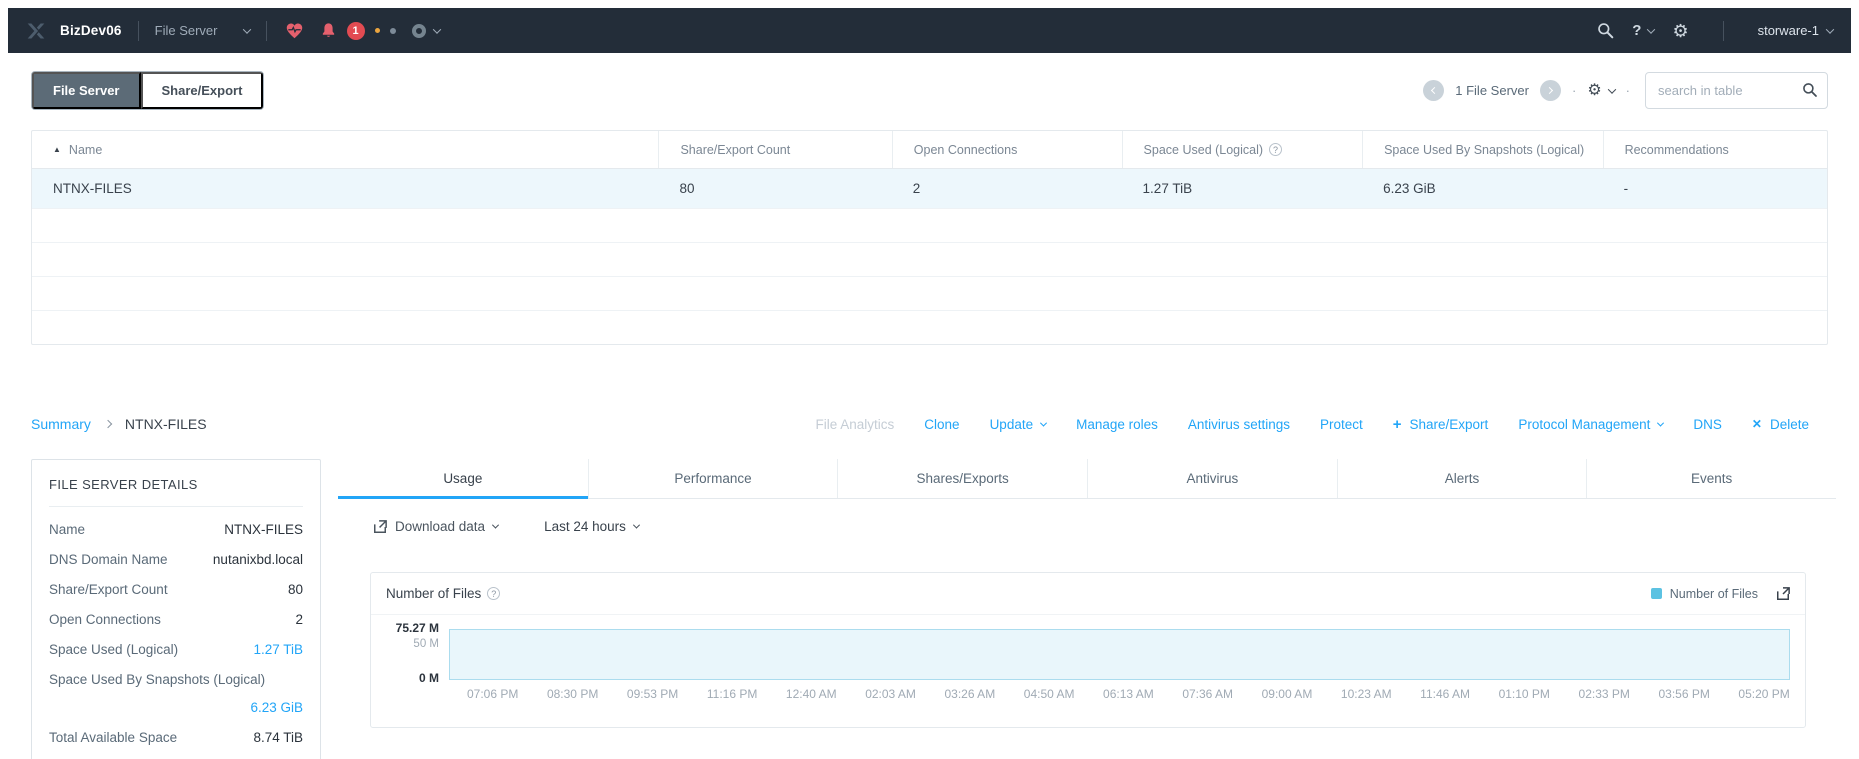  Describe the element at coordinates (86, 90) in the screenshot. I see `tab-file-server: File Server` at that location.